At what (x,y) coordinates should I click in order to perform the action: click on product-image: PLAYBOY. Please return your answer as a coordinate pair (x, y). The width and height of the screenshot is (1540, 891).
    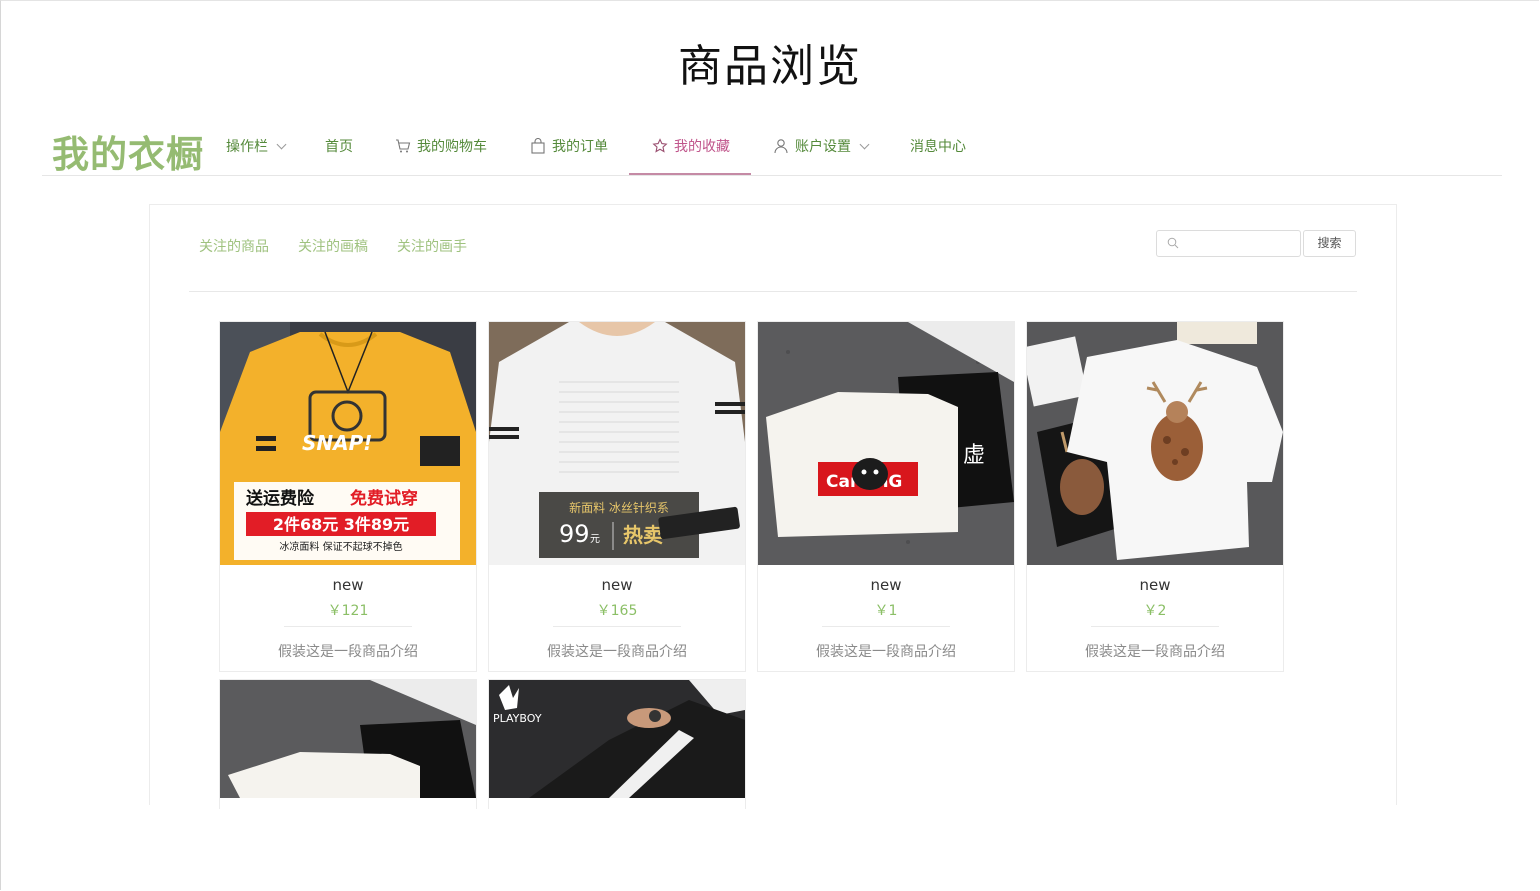
    Looking at the image, I should click on (617, 739).